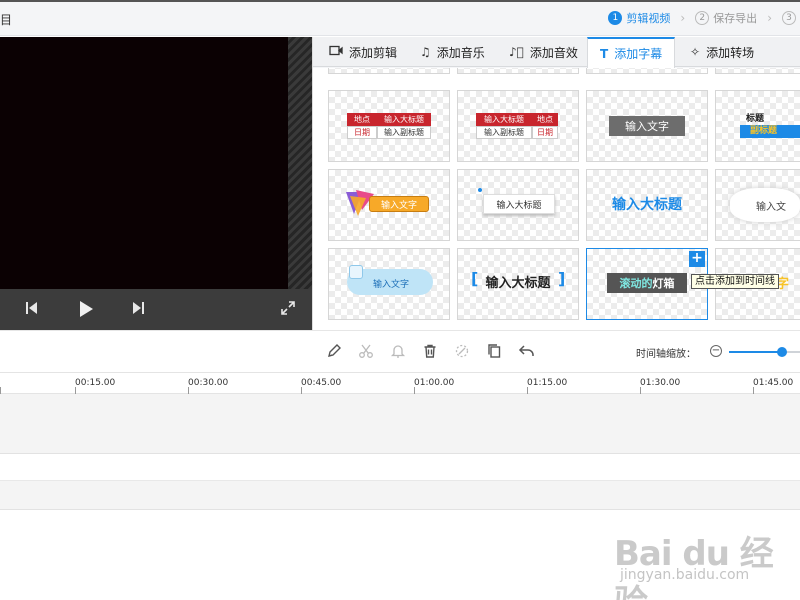 This screenshot has height=600, width=800. I want to click on tab-add-clip: 添加剪辑, so click(363, 52).